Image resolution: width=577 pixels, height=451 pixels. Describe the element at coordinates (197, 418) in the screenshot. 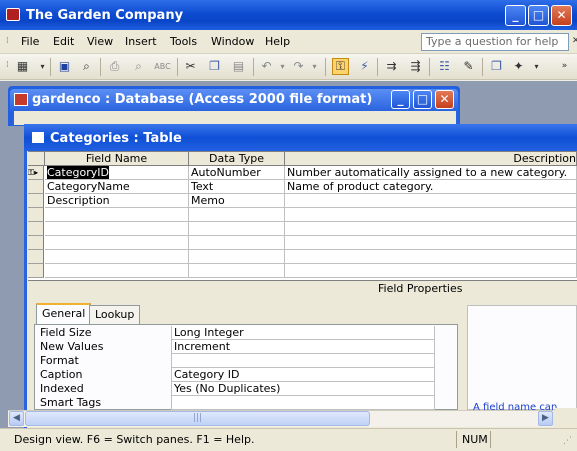

I see `scrollbar-thumb: |||` at that location.